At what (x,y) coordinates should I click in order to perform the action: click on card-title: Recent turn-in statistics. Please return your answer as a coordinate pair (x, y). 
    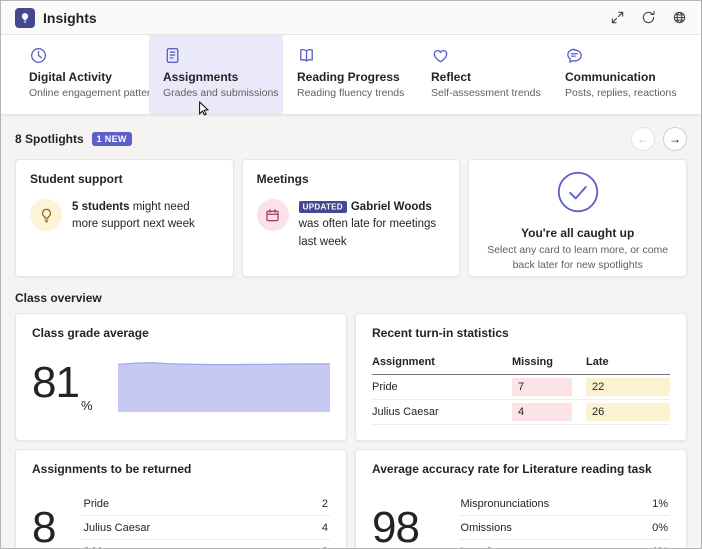
    Looking at the image, I should click on (440, 333).